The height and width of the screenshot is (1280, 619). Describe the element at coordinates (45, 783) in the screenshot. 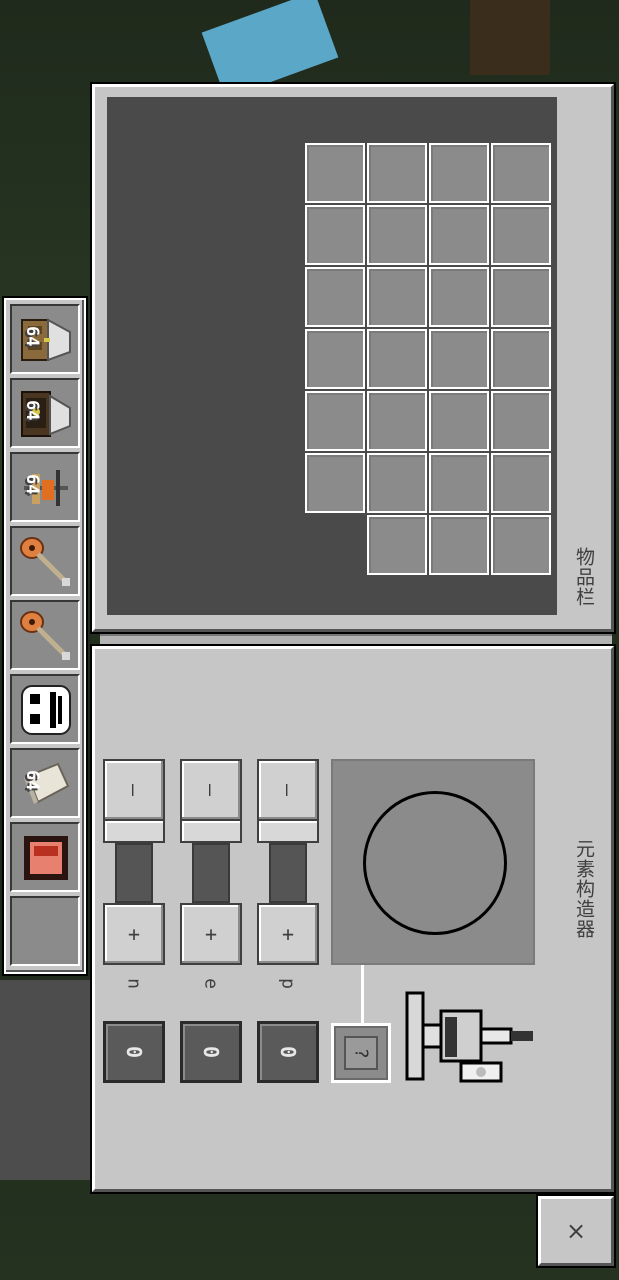

I see `hotbar-slot-7: 64` at that location.